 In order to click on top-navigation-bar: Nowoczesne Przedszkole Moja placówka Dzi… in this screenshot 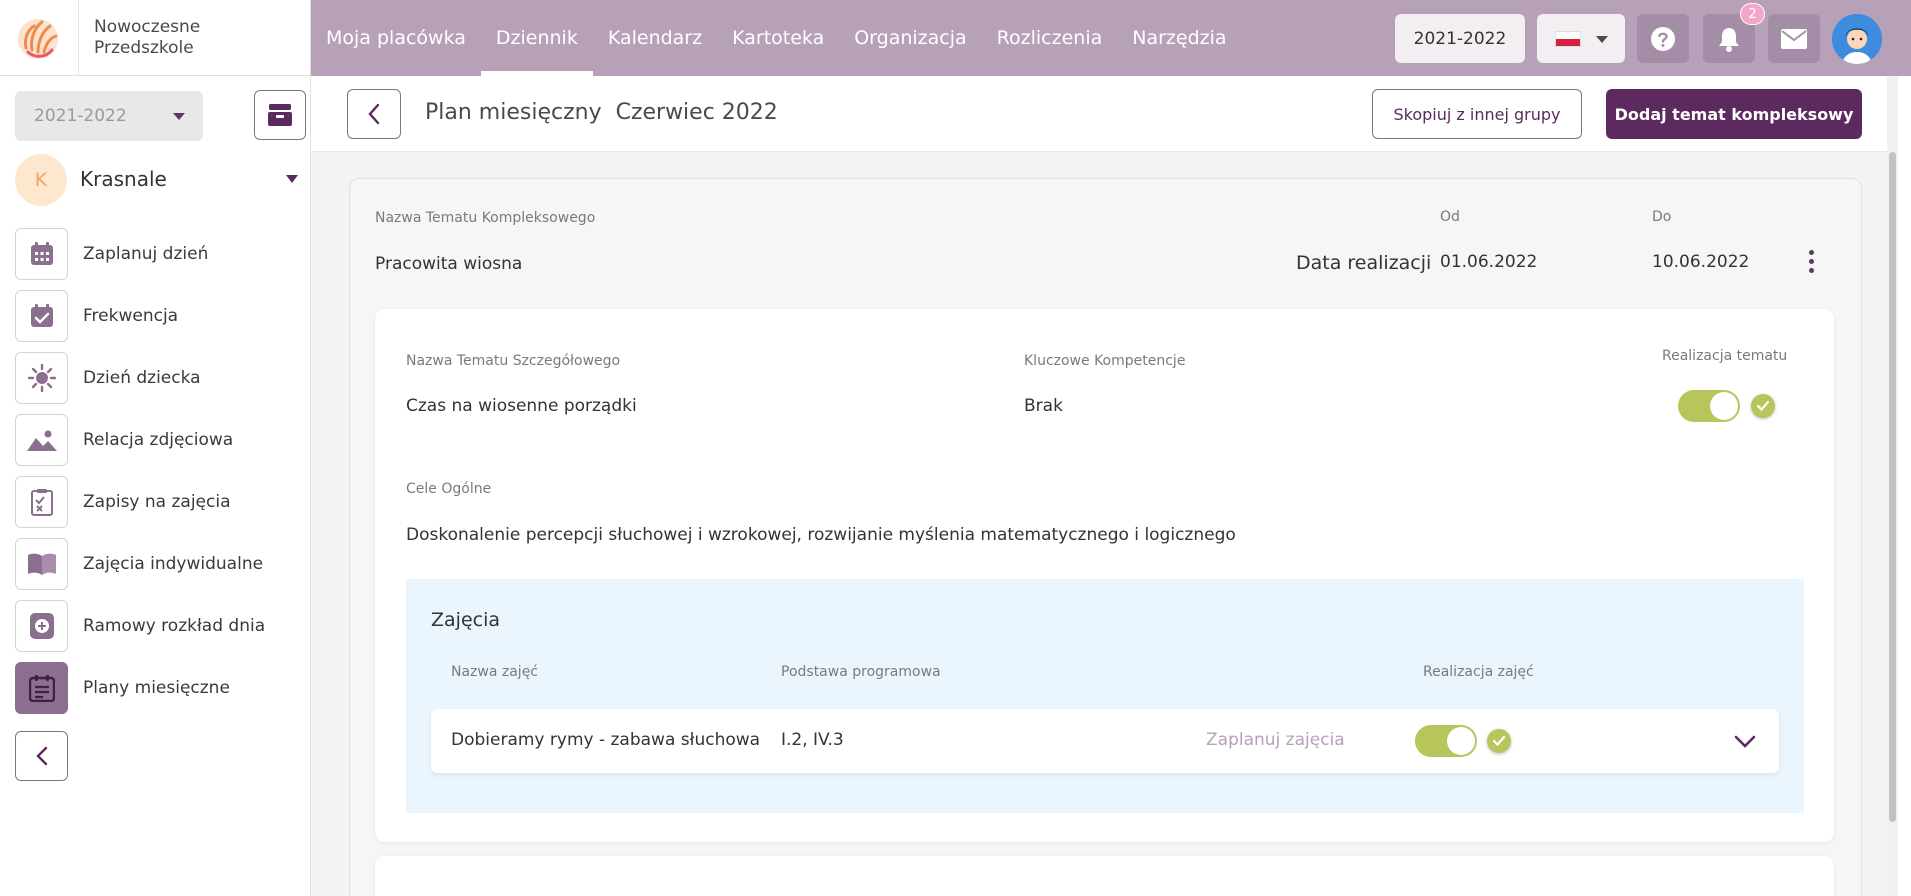, I will do `click(955, 38)`.